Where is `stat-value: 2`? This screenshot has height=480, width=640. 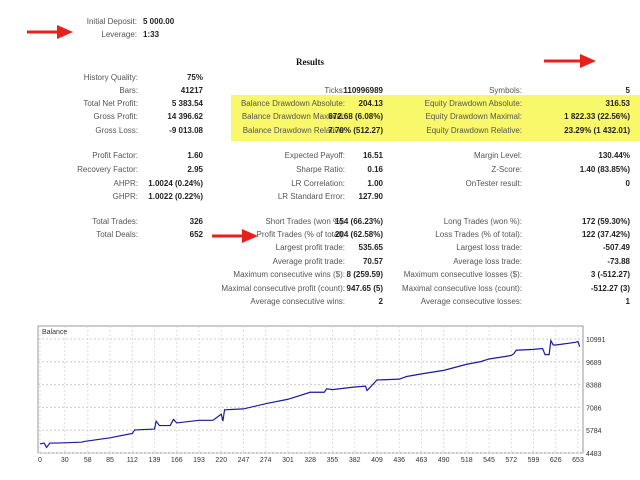
stat-value: 2 is located at coordinates (380, 301).